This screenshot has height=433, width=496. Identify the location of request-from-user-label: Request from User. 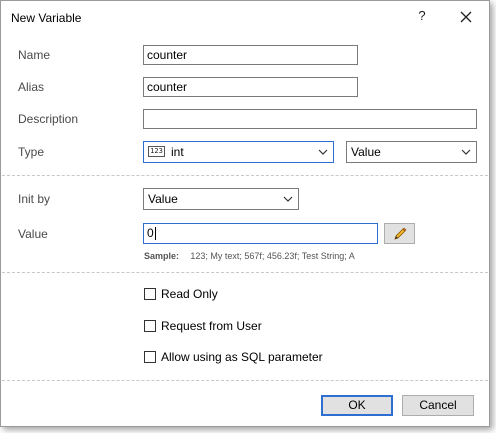
(211, 326).